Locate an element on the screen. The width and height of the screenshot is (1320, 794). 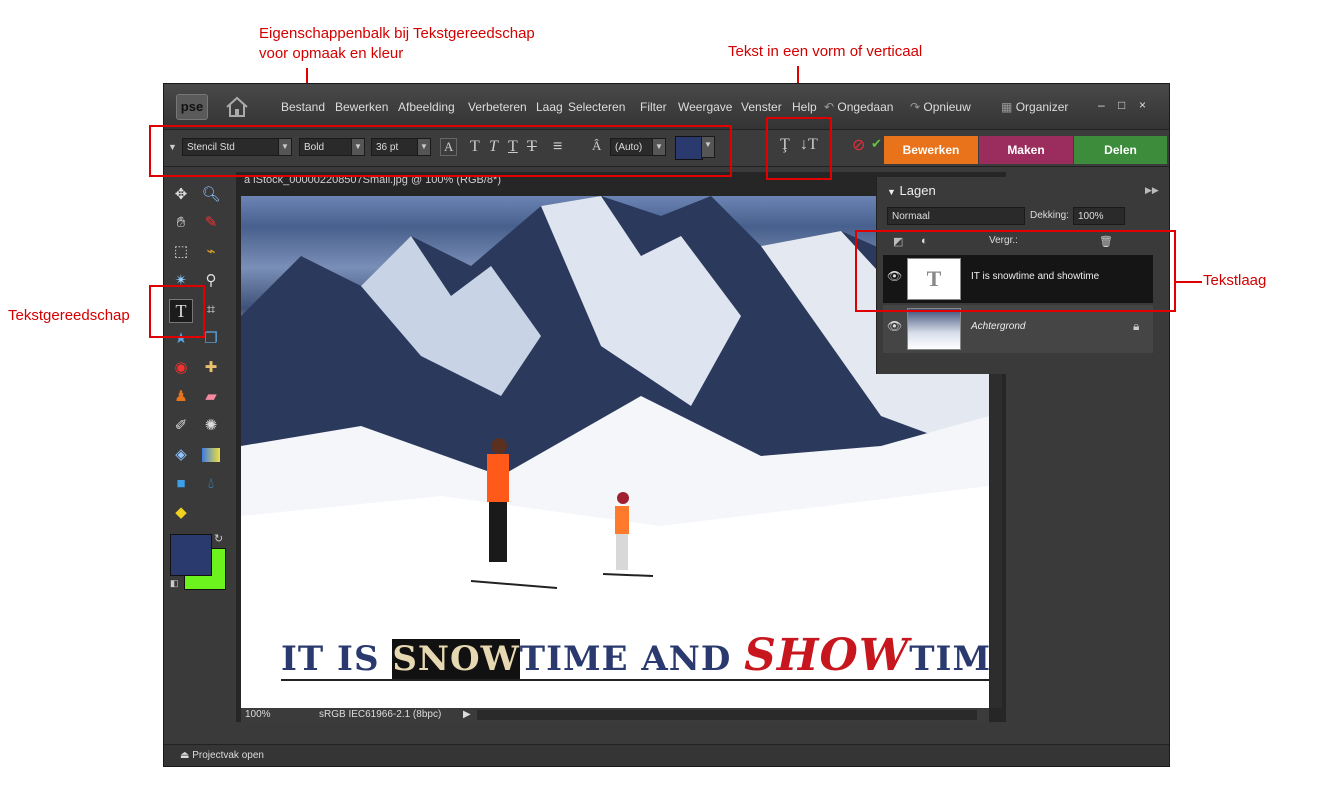
organizer-label: Organizer is located at coordinates (1042, 107).